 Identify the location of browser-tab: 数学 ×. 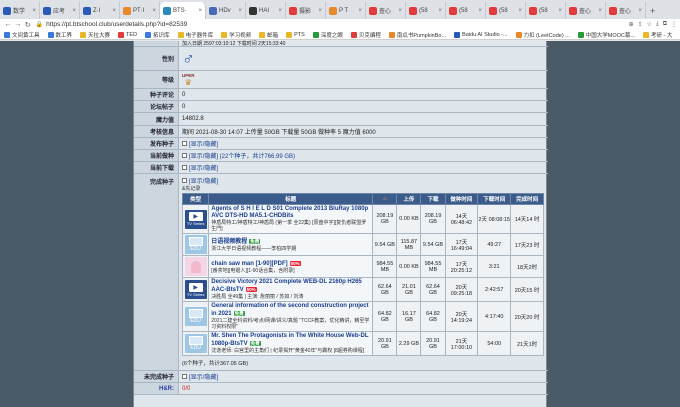
(20, 10).